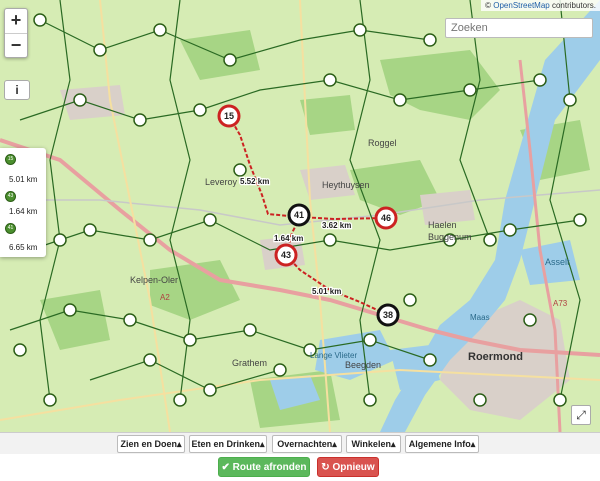 Image resolution: width=600 pixels, height=481 pixels. I want to click on route-panel-node-2: 43, so click(10, 196).